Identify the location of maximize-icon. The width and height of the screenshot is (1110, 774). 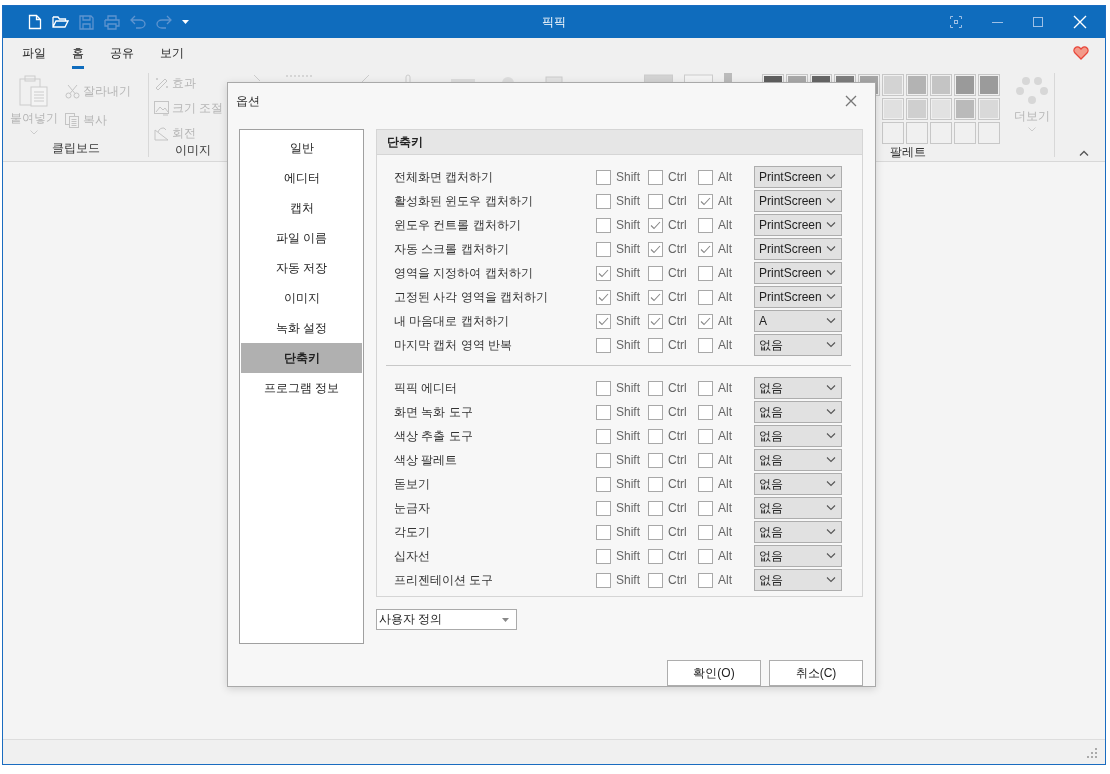
(1038, 22).